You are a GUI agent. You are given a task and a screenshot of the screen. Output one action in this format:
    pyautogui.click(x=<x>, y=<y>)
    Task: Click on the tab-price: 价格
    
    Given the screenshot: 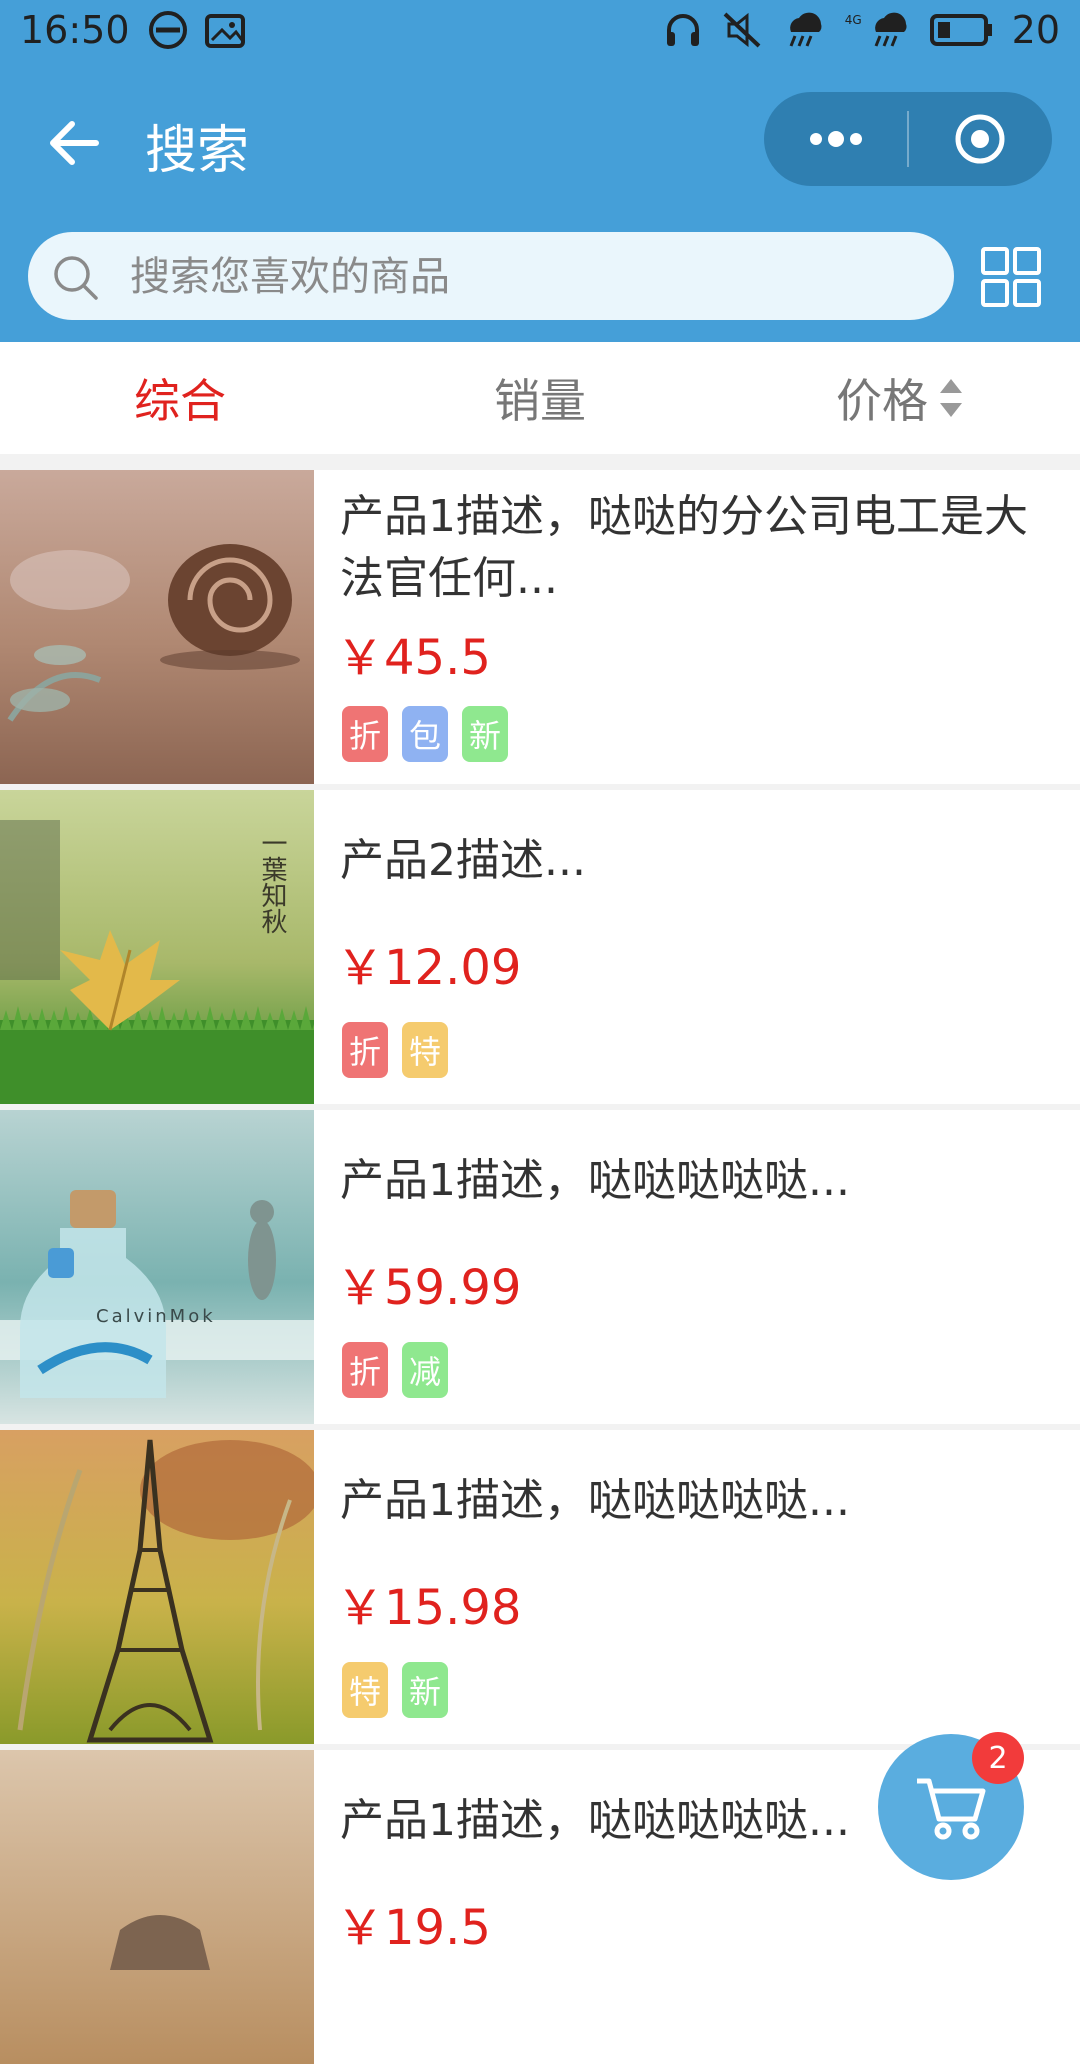 What is the action you would take?
    pyautogui.click(x=900, y=398)
    